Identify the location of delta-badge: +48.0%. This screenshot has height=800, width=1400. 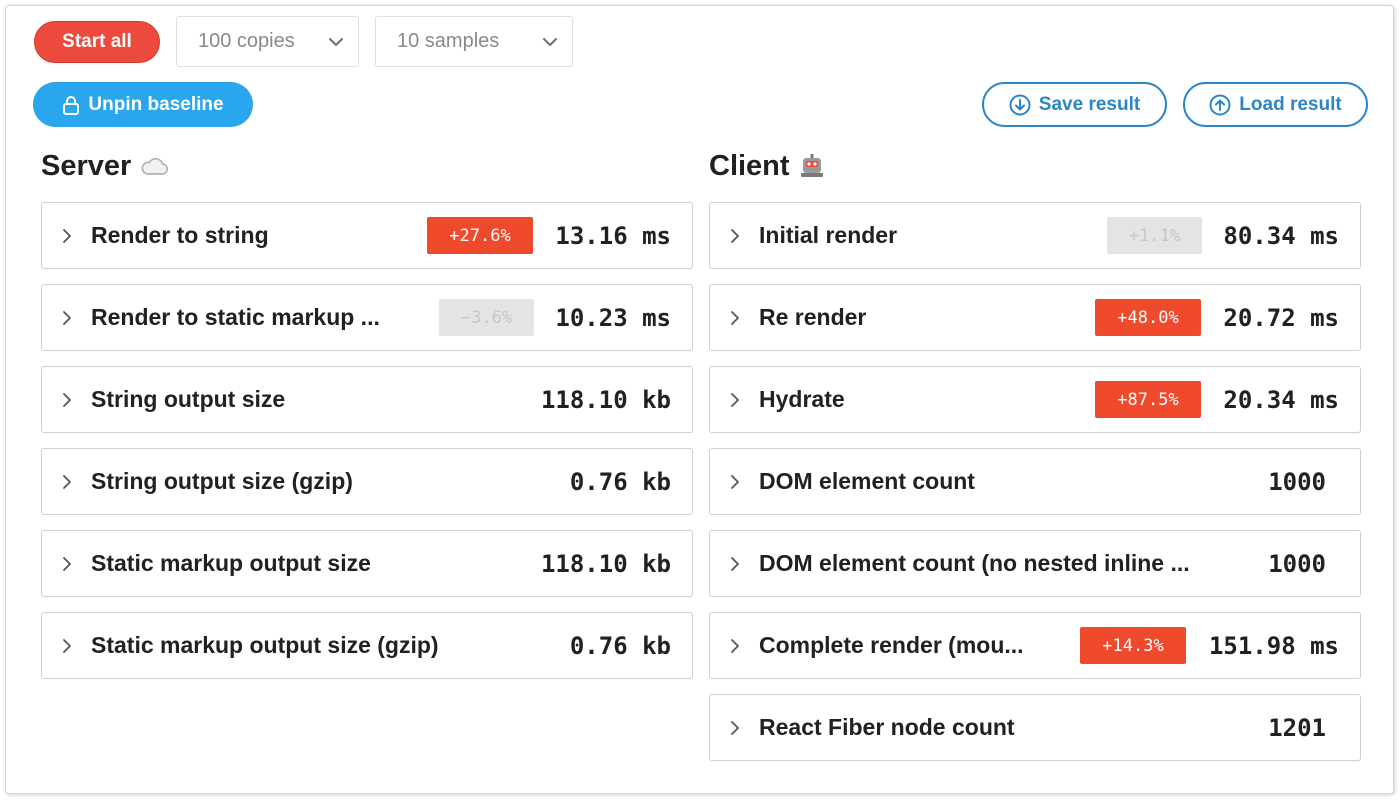
(1148, 317).